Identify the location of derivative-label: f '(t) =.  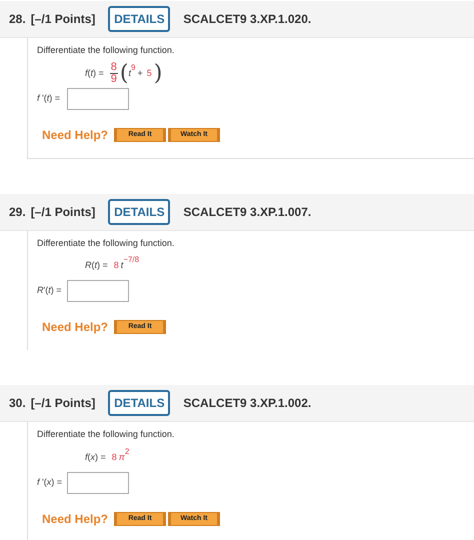
(49, 98).